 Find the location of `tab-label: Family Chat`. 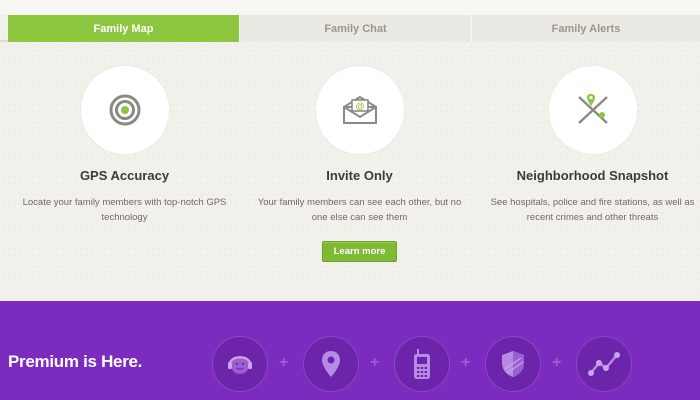

tab-label: Family Chat is located at coordinates (355, 28).